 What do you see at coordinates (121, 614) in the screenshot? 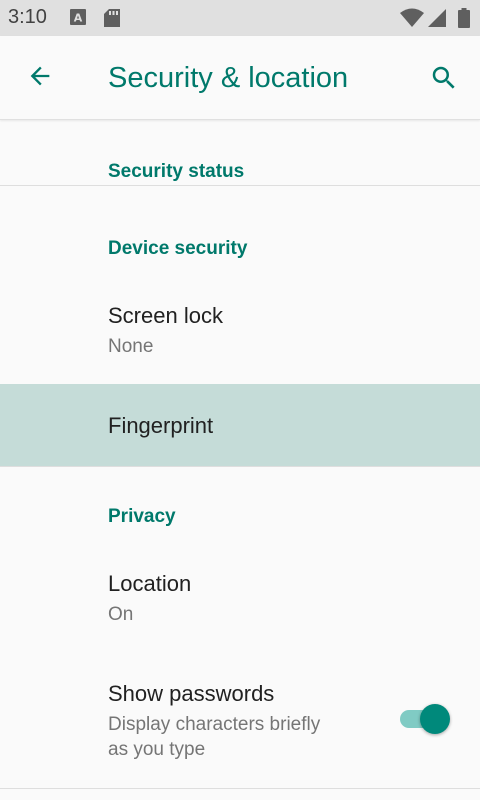
I see `location-summary: On` at bounding box center [121, 614].